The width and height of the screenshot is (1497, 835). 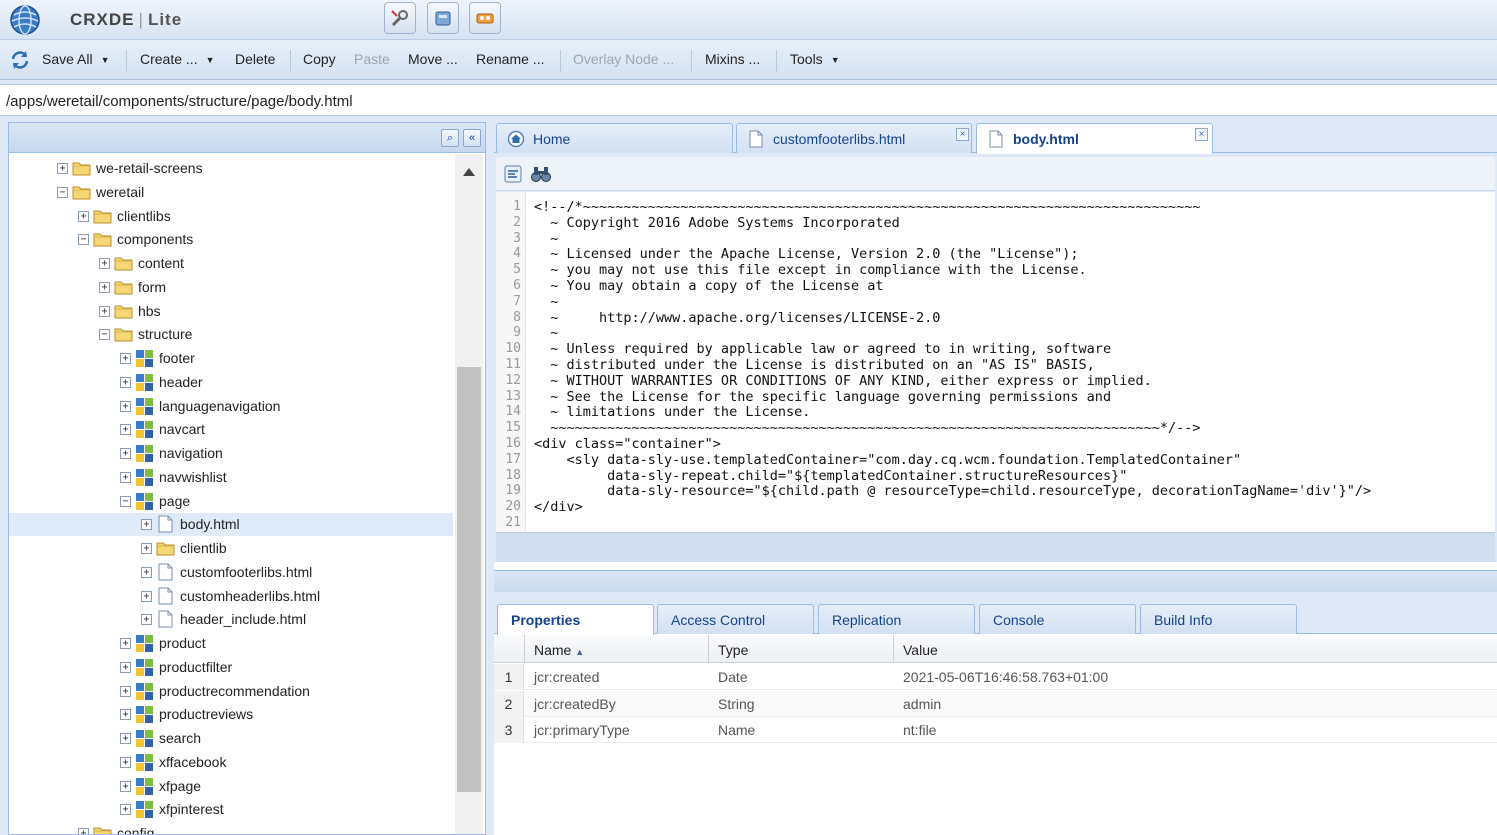 I want to click on tree-item: + customheaderlibs.html, so click(x=231, y=596).